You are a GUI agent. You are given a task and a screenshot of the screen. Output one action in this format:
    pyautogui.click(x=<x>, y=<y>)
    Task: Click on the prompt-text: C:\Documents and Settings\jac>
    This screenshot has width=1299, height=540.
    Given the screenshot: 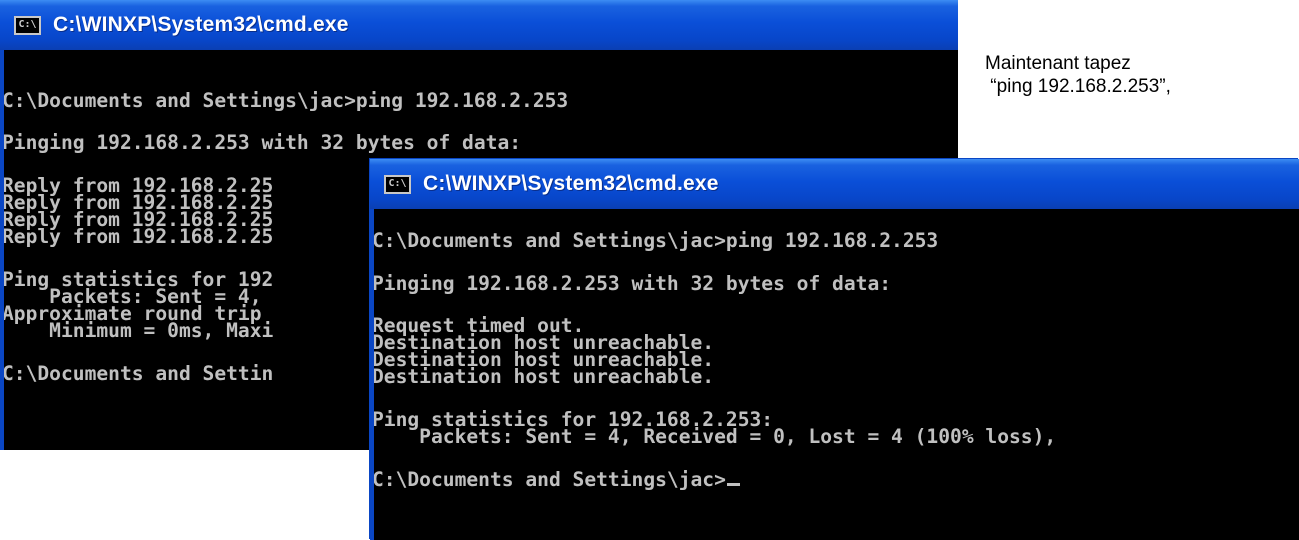 What is the action you would take?
    pyautogui.click(x=549, y=479)
    